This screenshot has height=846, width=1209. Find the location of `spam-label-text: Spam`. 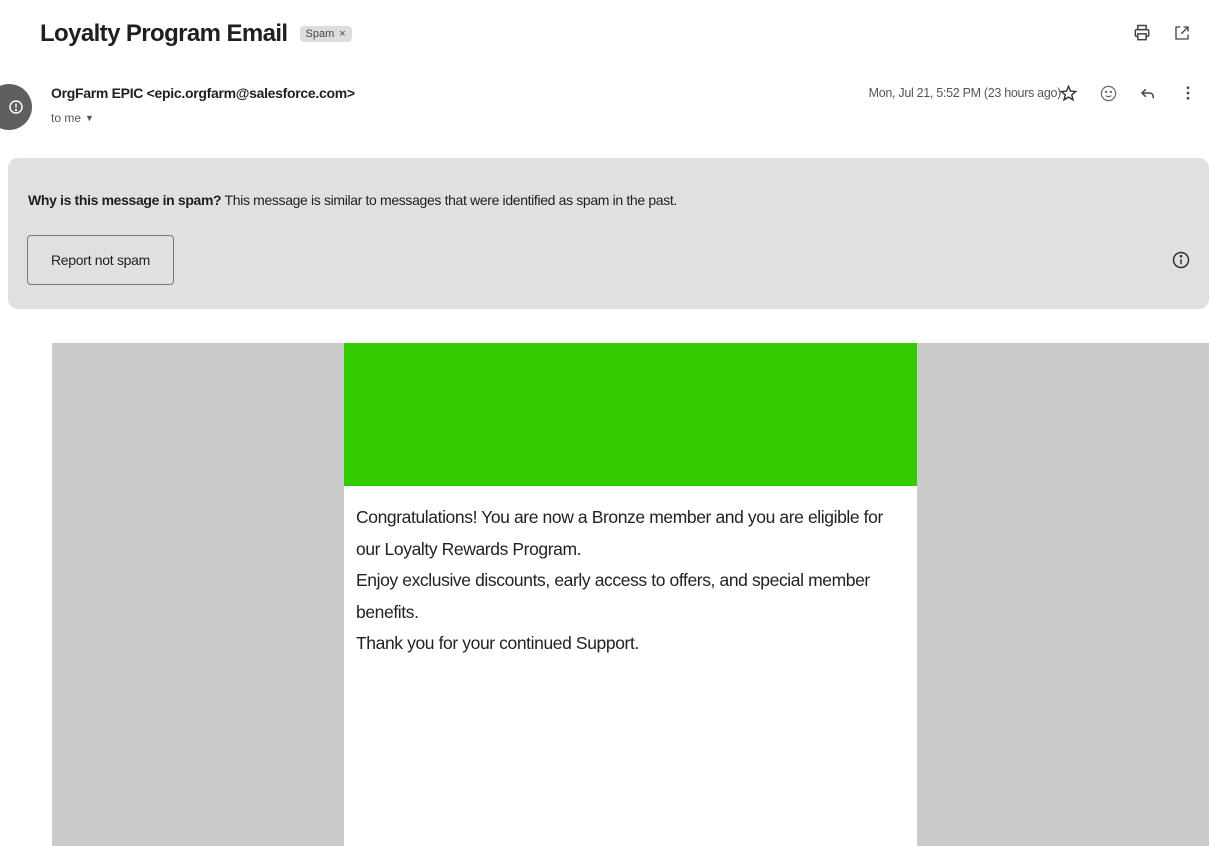

spam-label-text: Spam is located at coordinates (320, 34).